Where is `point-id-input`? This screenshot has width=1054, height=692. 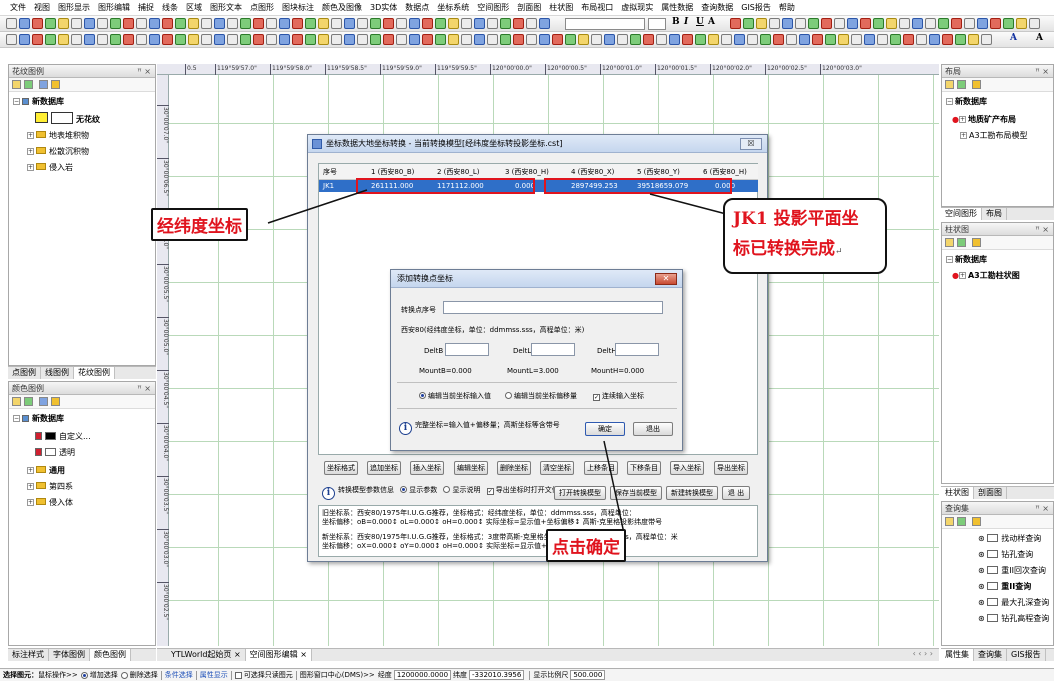
point-id-input is located at coordinates (553, 307).